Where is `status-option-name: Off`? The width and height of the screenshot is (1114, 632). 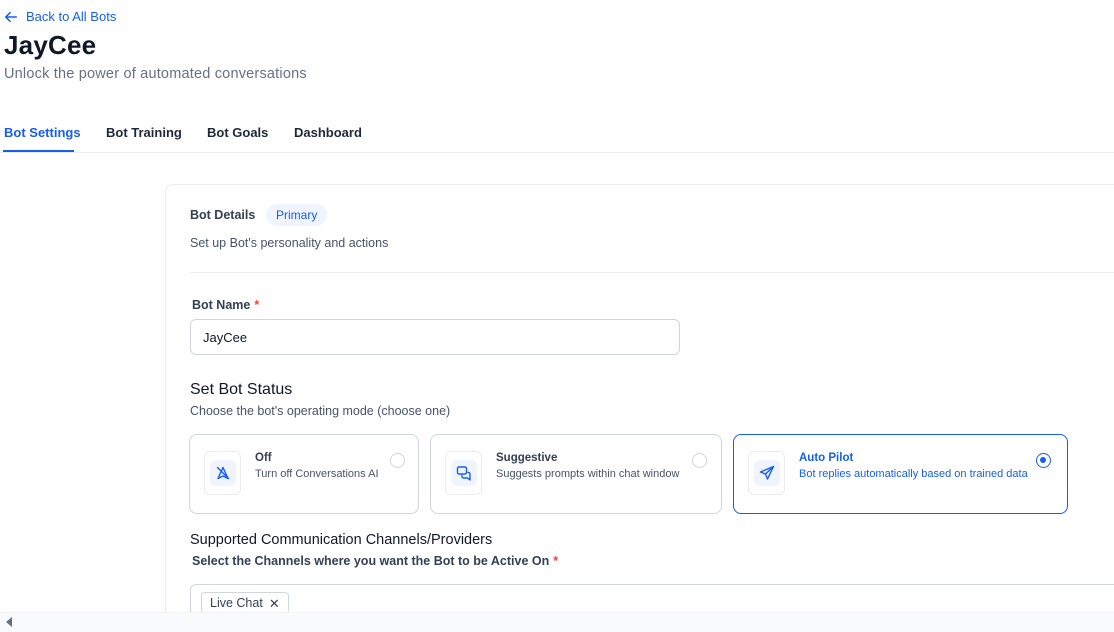
status-option-name: Off is located at coordinates (263, 458).